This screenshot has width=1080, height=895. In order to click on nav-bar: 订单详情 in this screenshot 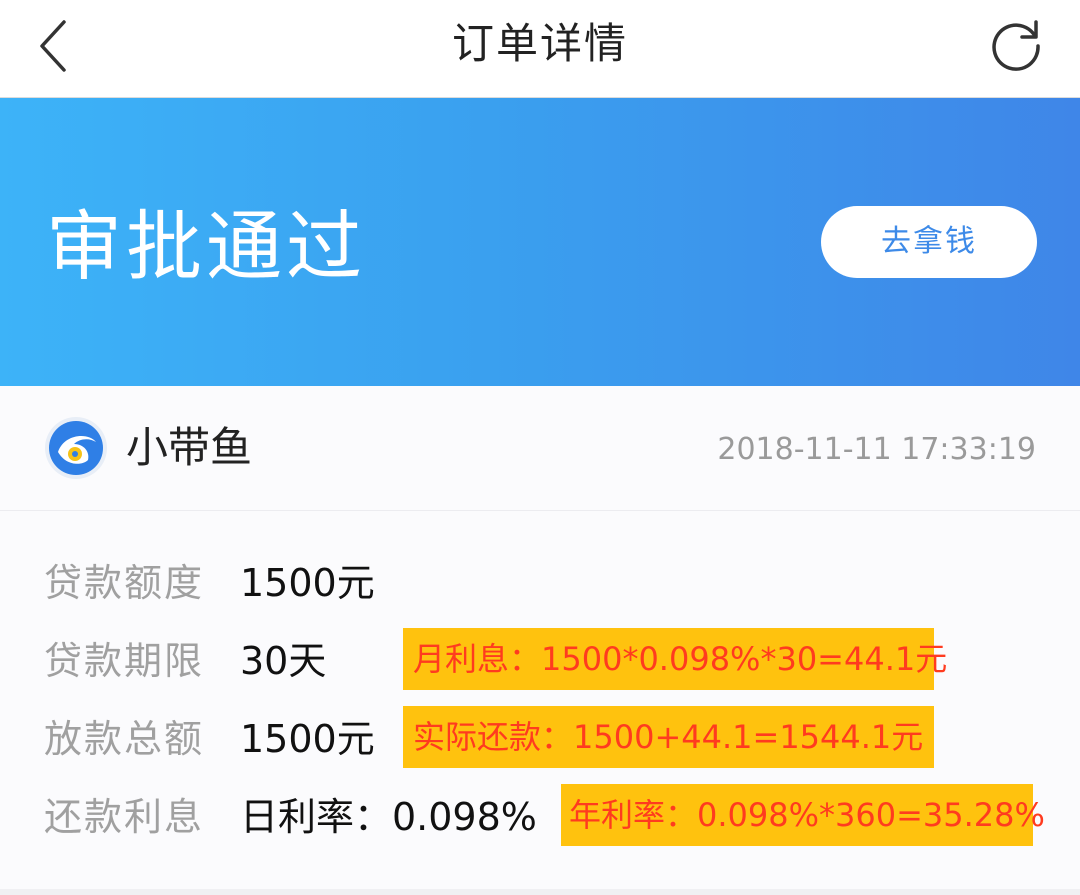, I will do `click(540, 49)`.